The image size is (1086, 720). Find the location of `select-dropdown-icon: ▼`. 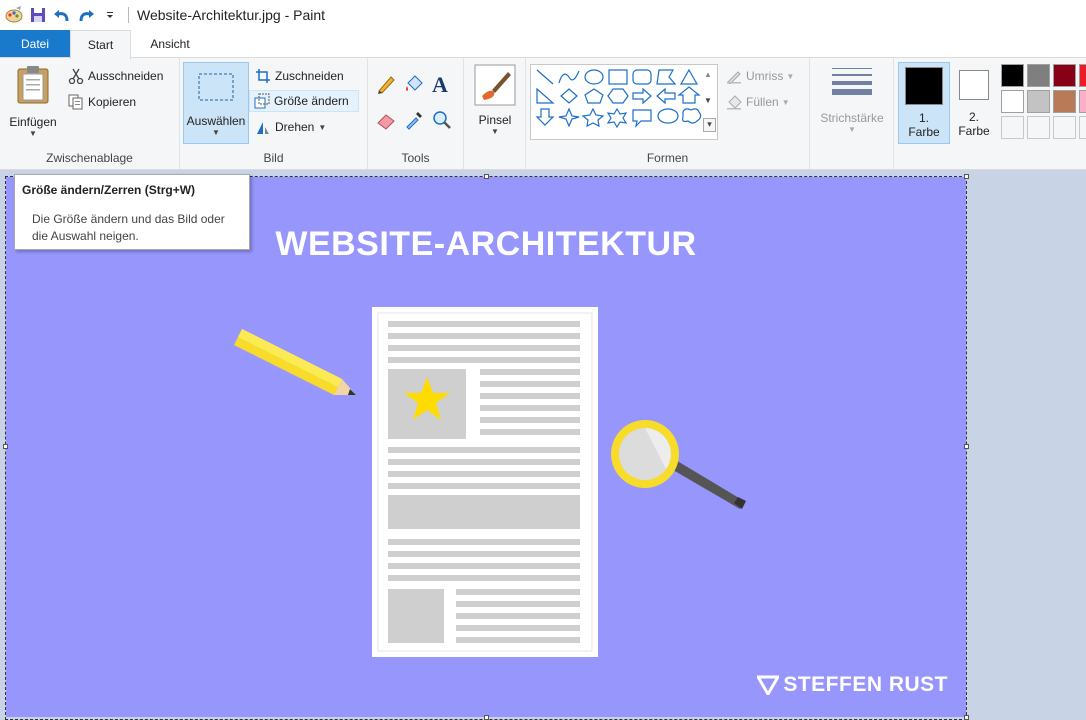

select-dropdown-icon: ▼ is located at coordinates (216, 132).